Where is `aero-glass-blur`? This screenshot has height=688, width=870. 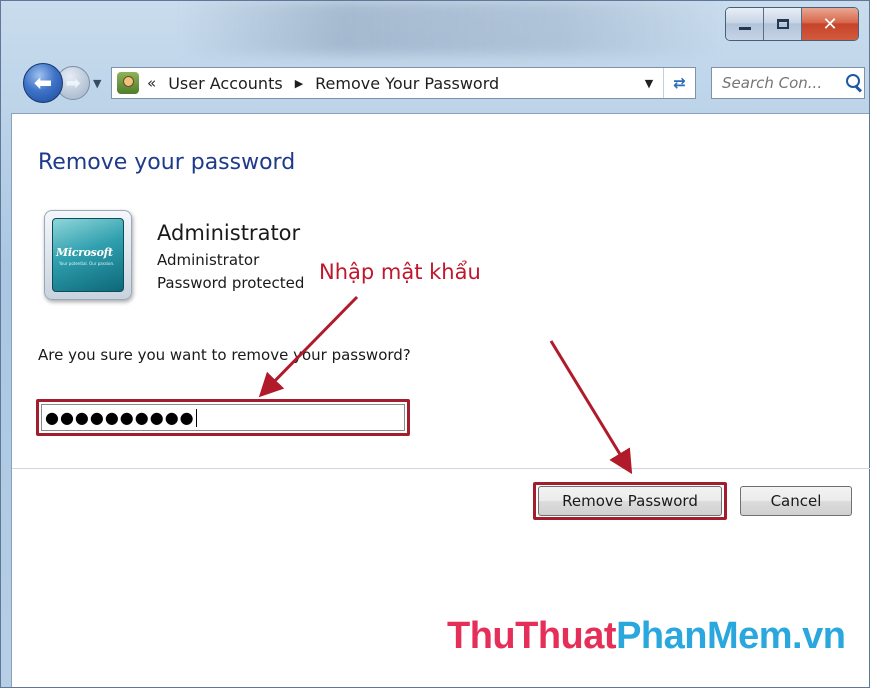
aero-glass-blur is located at coordinates (451, 28).